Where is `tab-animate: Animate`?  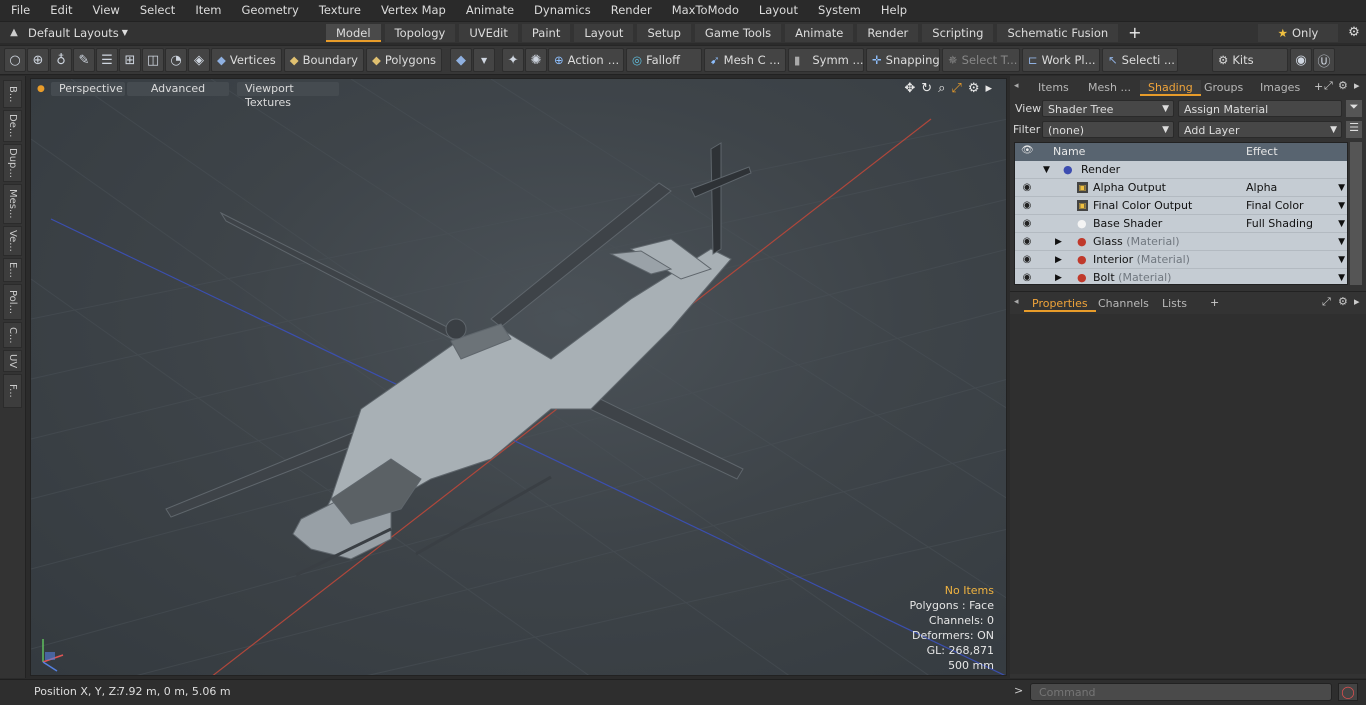
tab-animate: Animate is located at coordinates (819, 32).